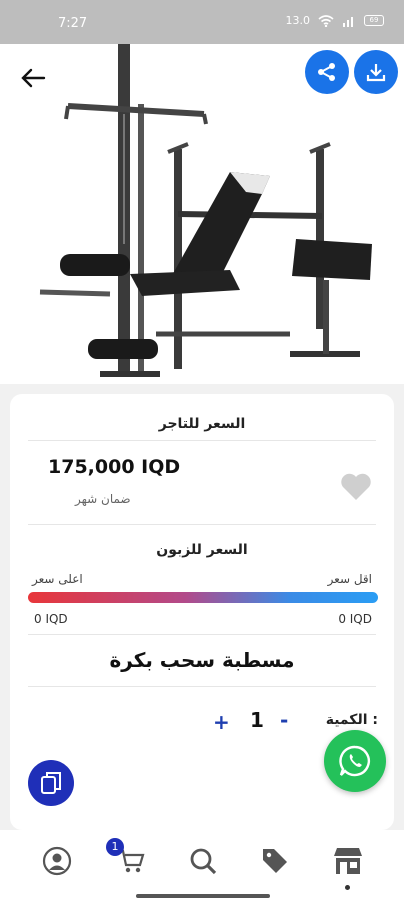  I want to click on highest-price-label: اعلى سعر, so click(57, 579).